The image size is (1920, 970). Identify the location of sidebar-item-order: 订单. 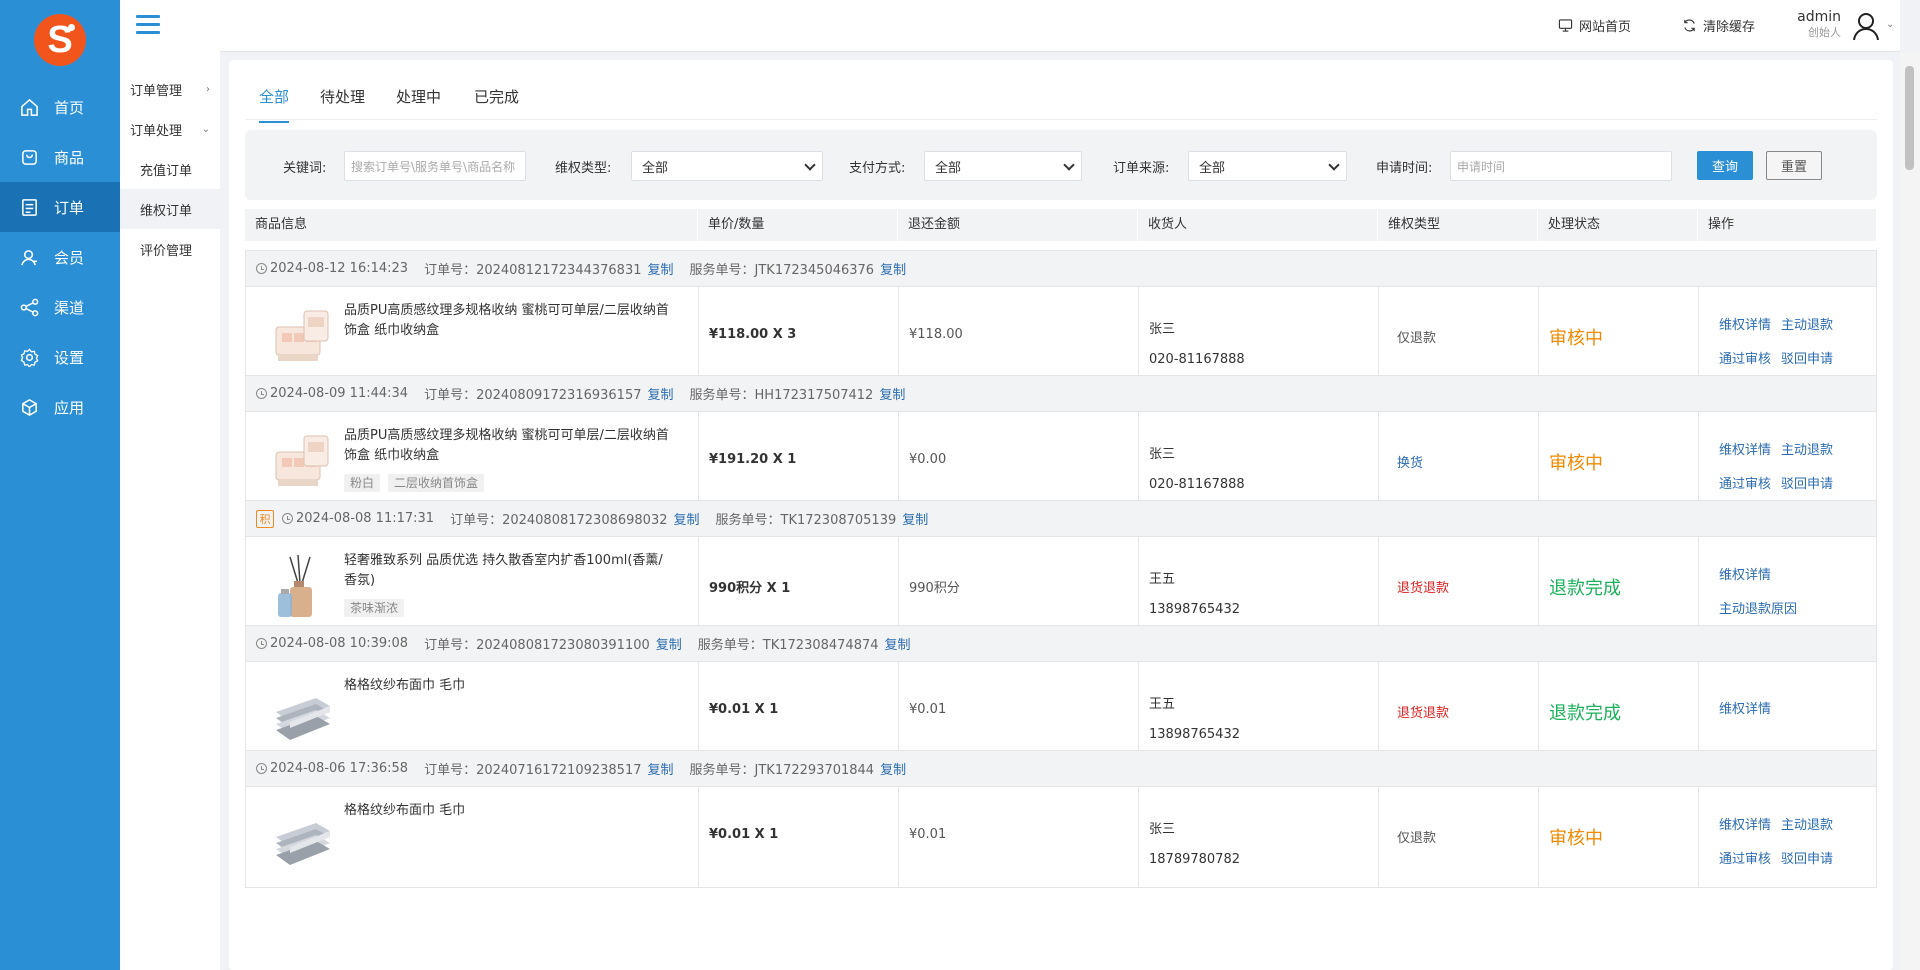
(60, 207).